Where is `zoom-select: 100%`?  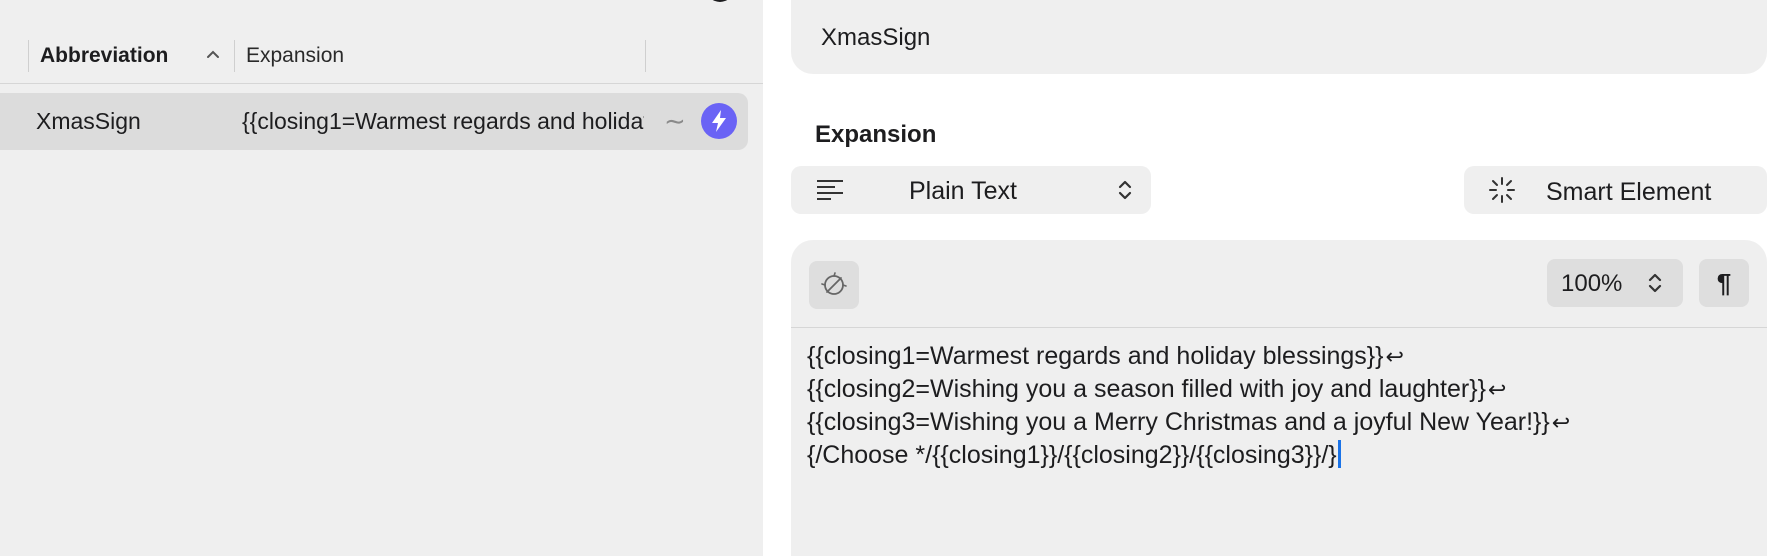
zoom-select: 100% is located at coordinates (1615, 283).